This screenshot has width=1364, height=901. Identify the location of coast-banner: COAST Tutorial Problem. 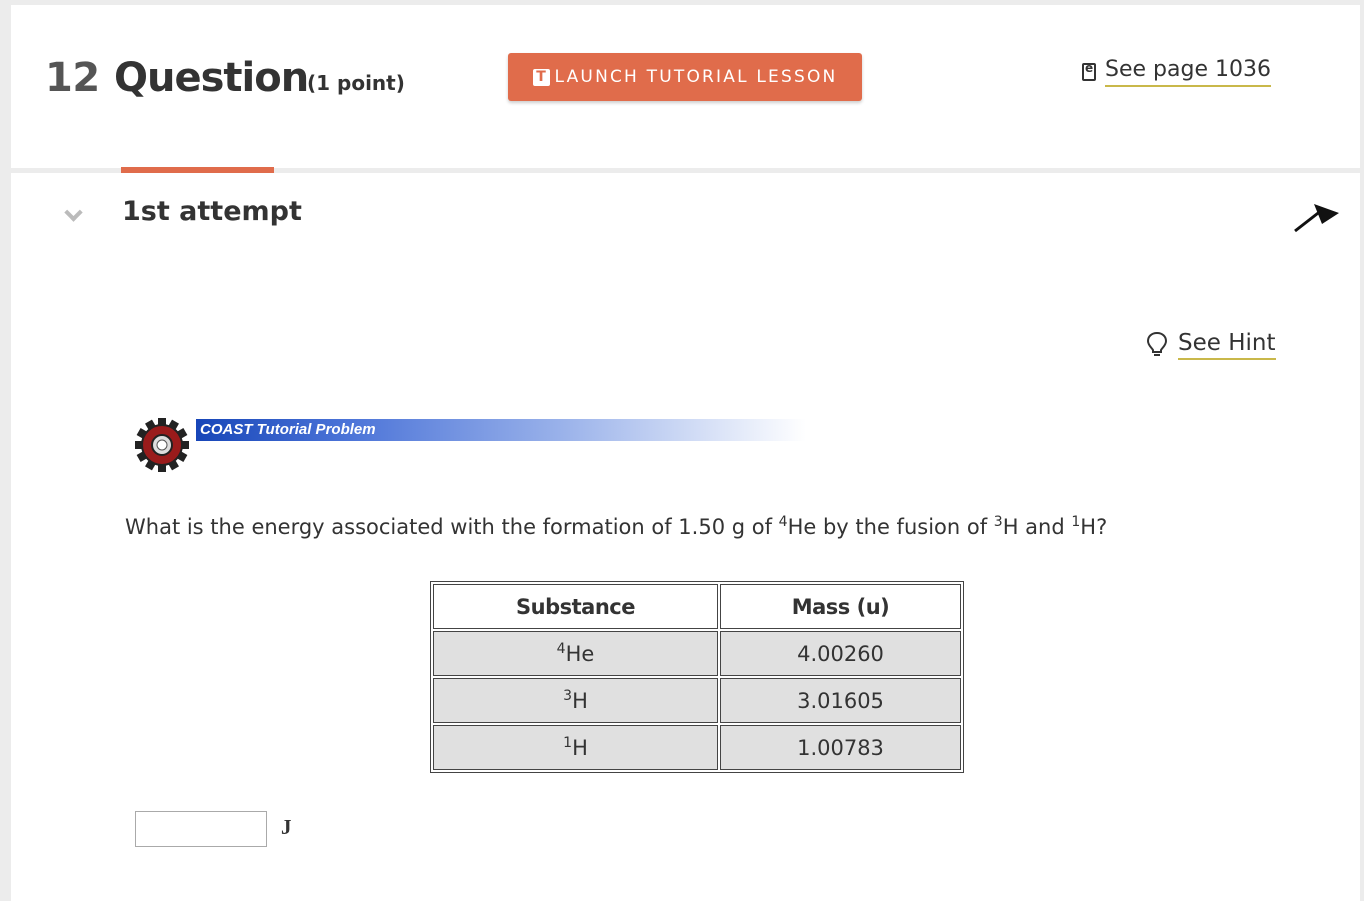
(501, 430).